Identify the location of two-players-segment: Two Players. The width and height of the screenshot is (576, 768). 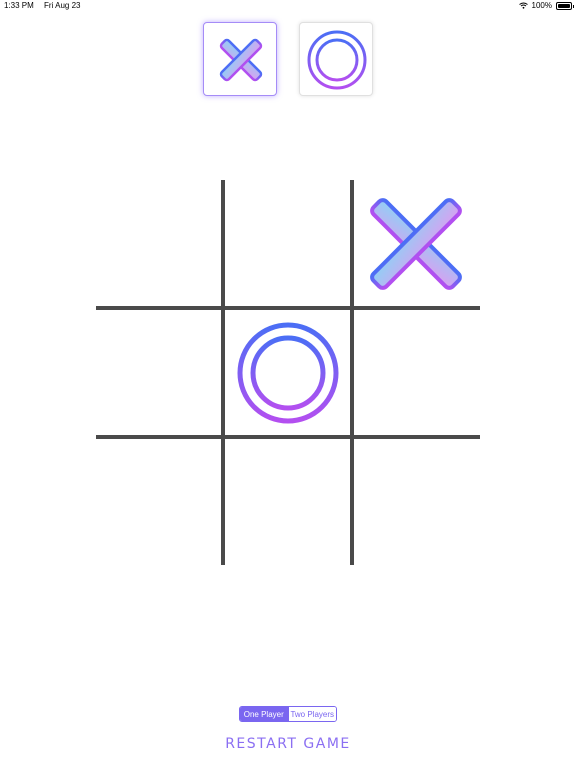
(311, 714).